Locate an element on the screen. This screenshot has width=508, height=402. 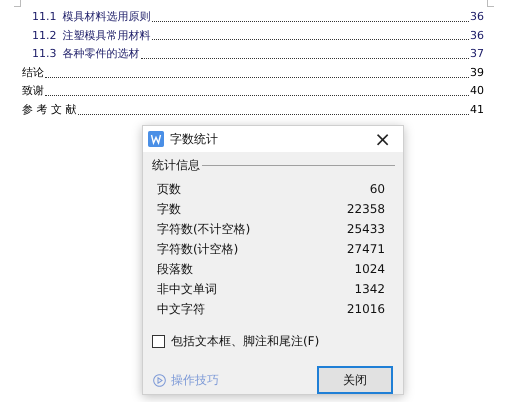
stat-label: 段落数 is located at coordinates (175, 269).